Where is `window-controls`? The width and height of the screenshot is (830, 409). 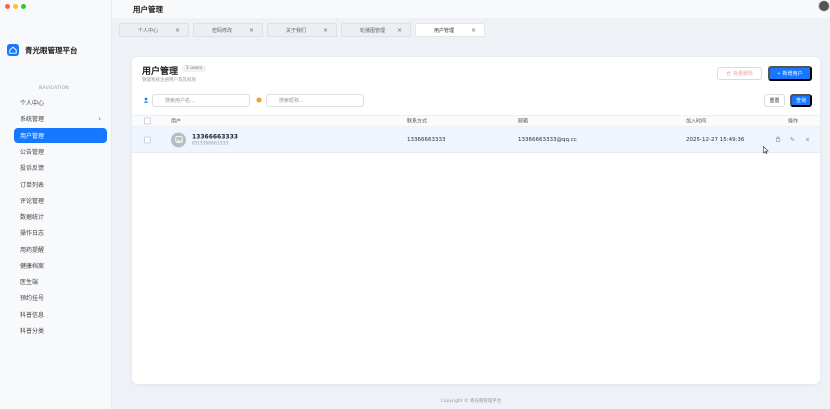 window-controls is located at coordinates (15, 6).